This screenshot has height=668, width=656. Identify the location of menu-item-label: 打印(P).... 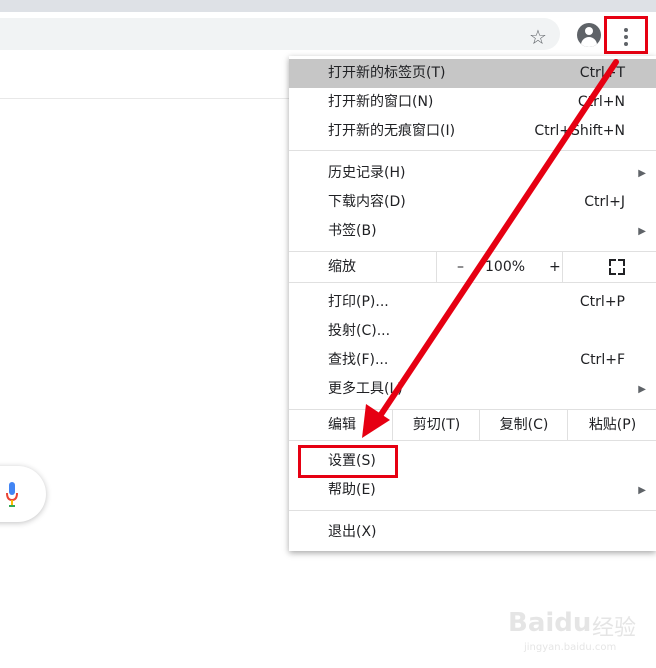
(358, 302).